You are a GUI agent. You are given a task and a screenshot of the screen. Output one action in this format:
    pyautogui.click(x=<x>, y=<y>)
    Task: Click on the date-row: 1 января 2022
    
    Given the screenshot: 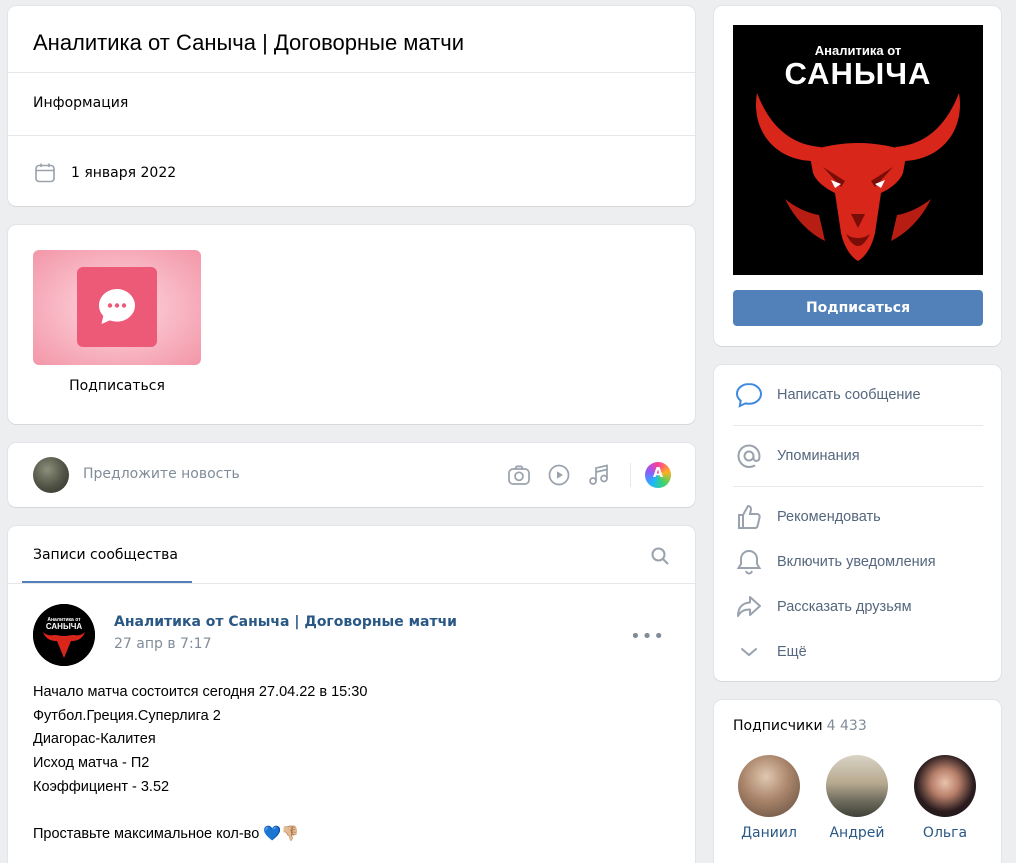 What is the action you would take?
    pyautogui.click(x=104, y=173)
    